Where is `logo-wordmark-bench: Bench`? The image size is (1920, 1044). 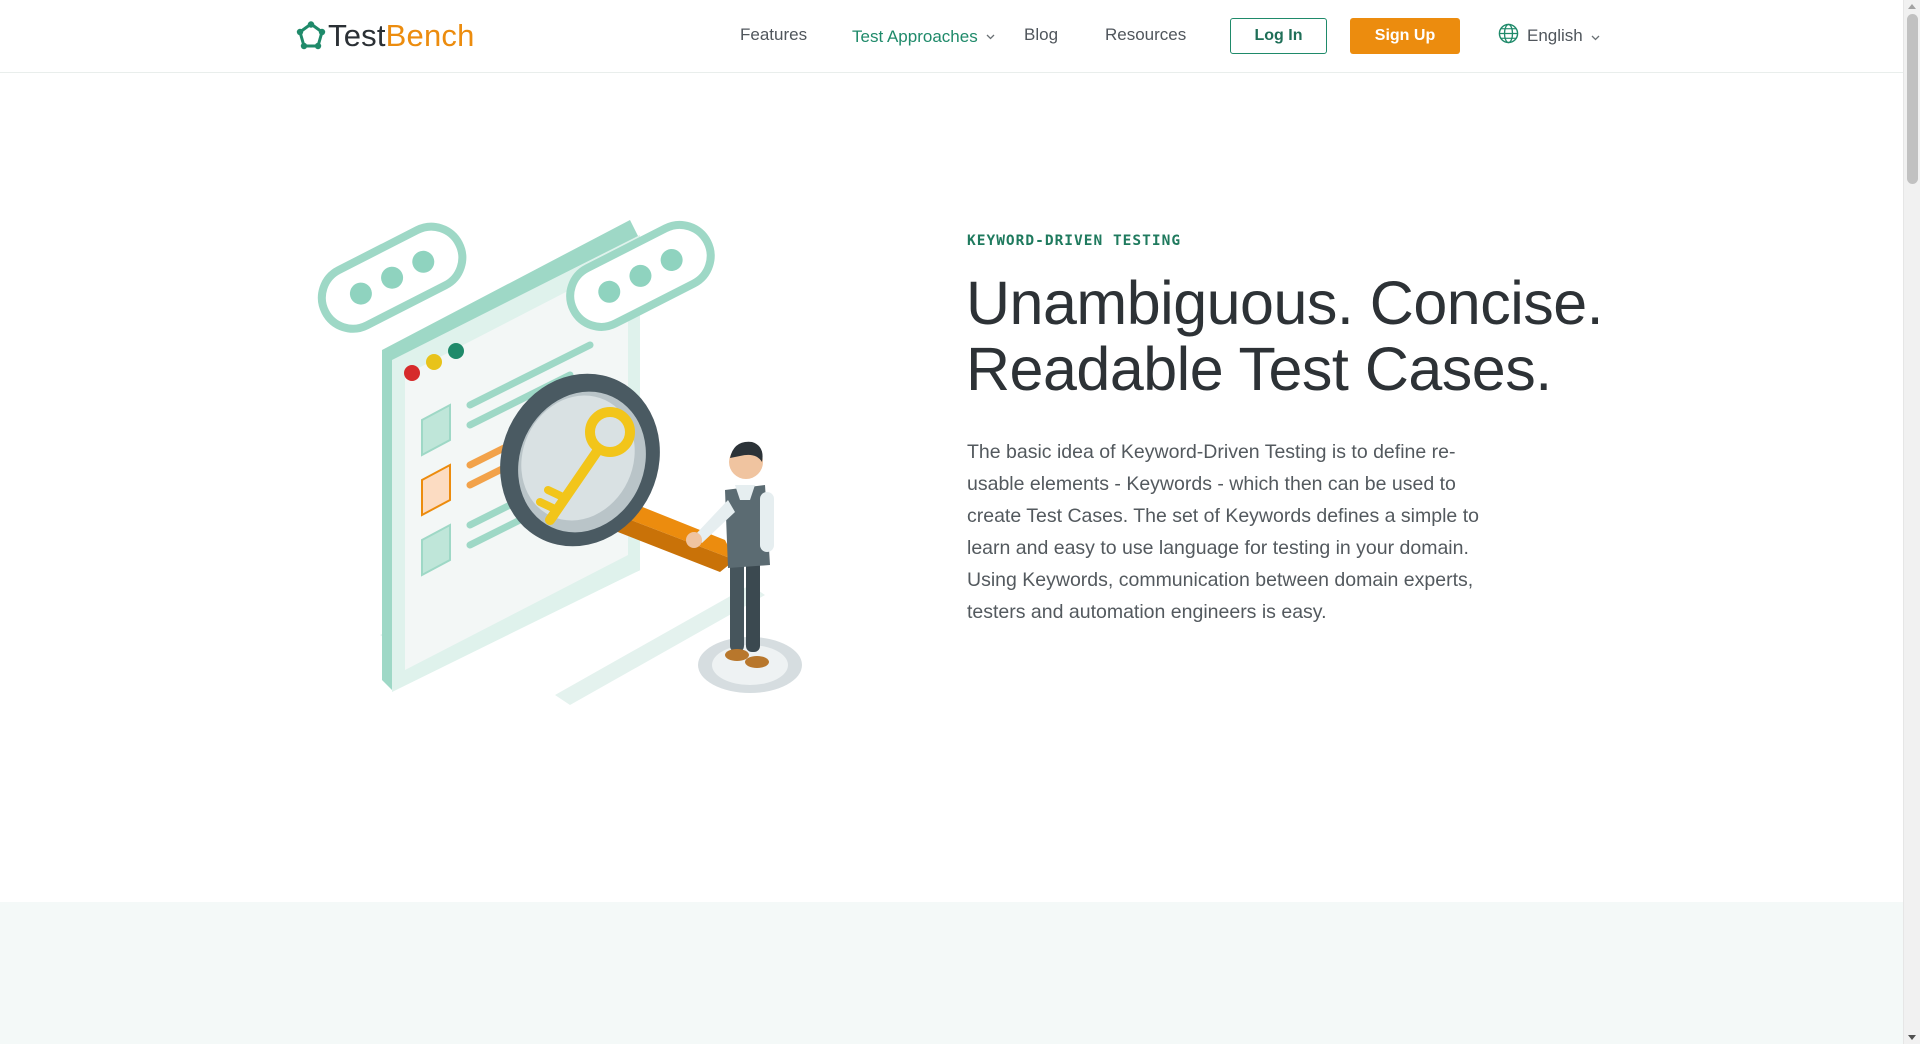 logo-wordmark-bench: Bench is located at coordinates (430, 35).